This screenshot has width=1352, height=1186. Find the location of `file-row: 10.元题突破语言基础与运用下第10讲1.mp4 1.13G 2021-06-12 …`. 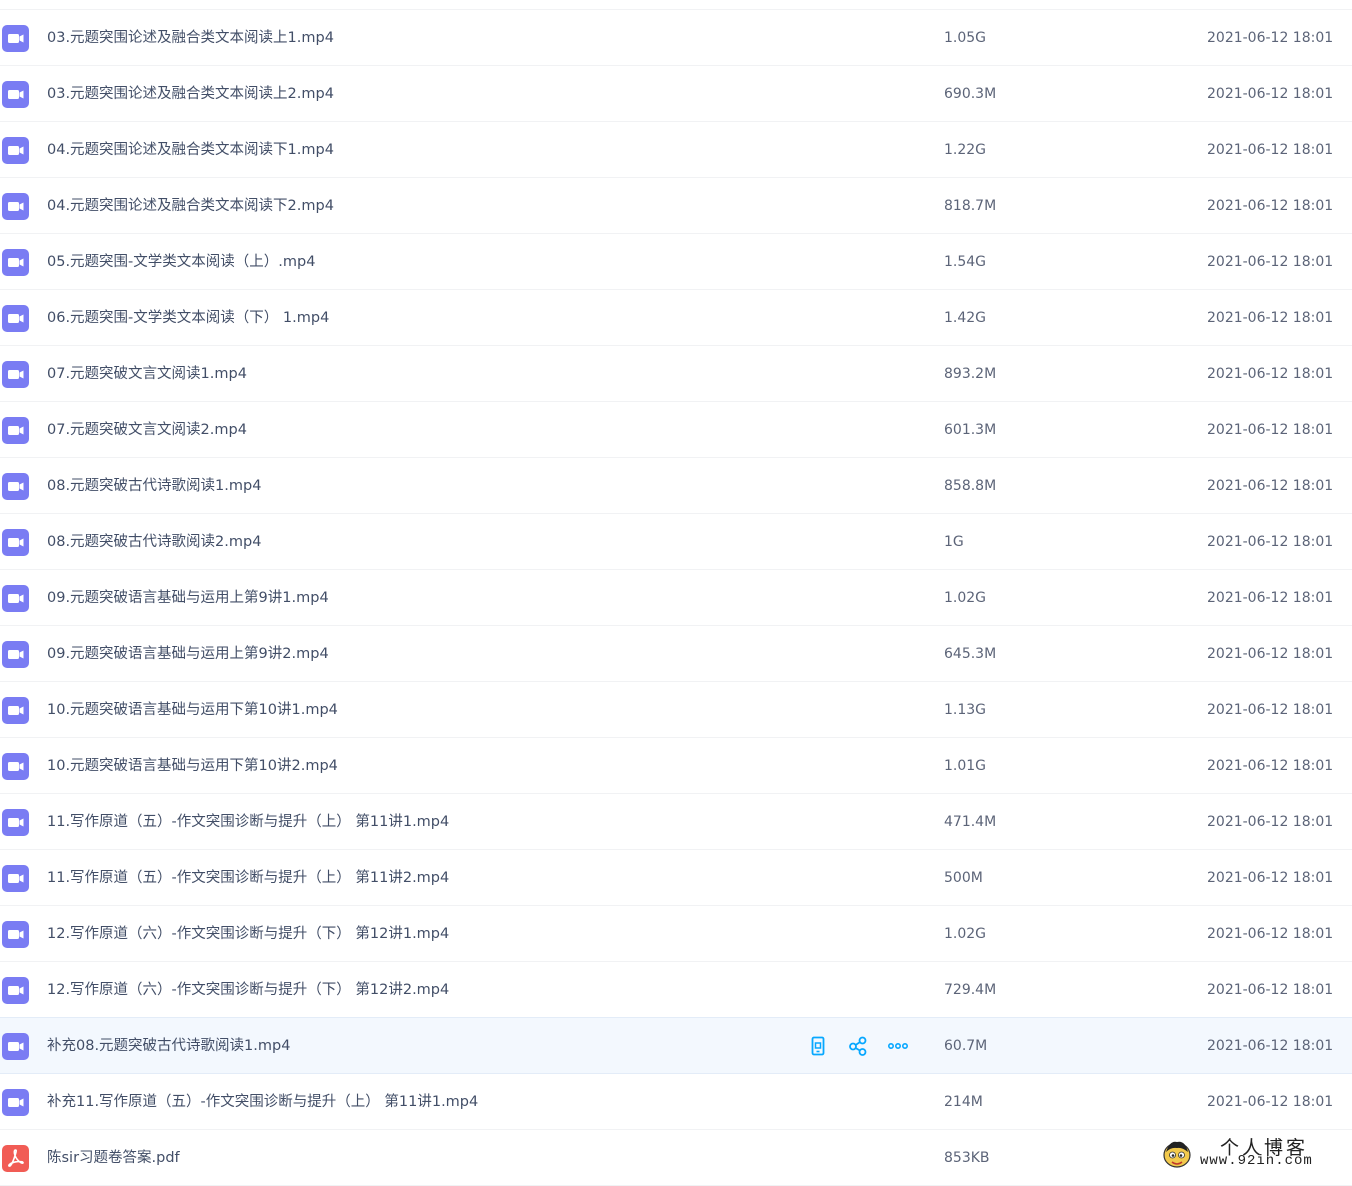

file-row: 10.元题突破语言基础与运用下第10讲1.mp4 1.13G 2021-06-12 … is located at coordinates (676, 710).